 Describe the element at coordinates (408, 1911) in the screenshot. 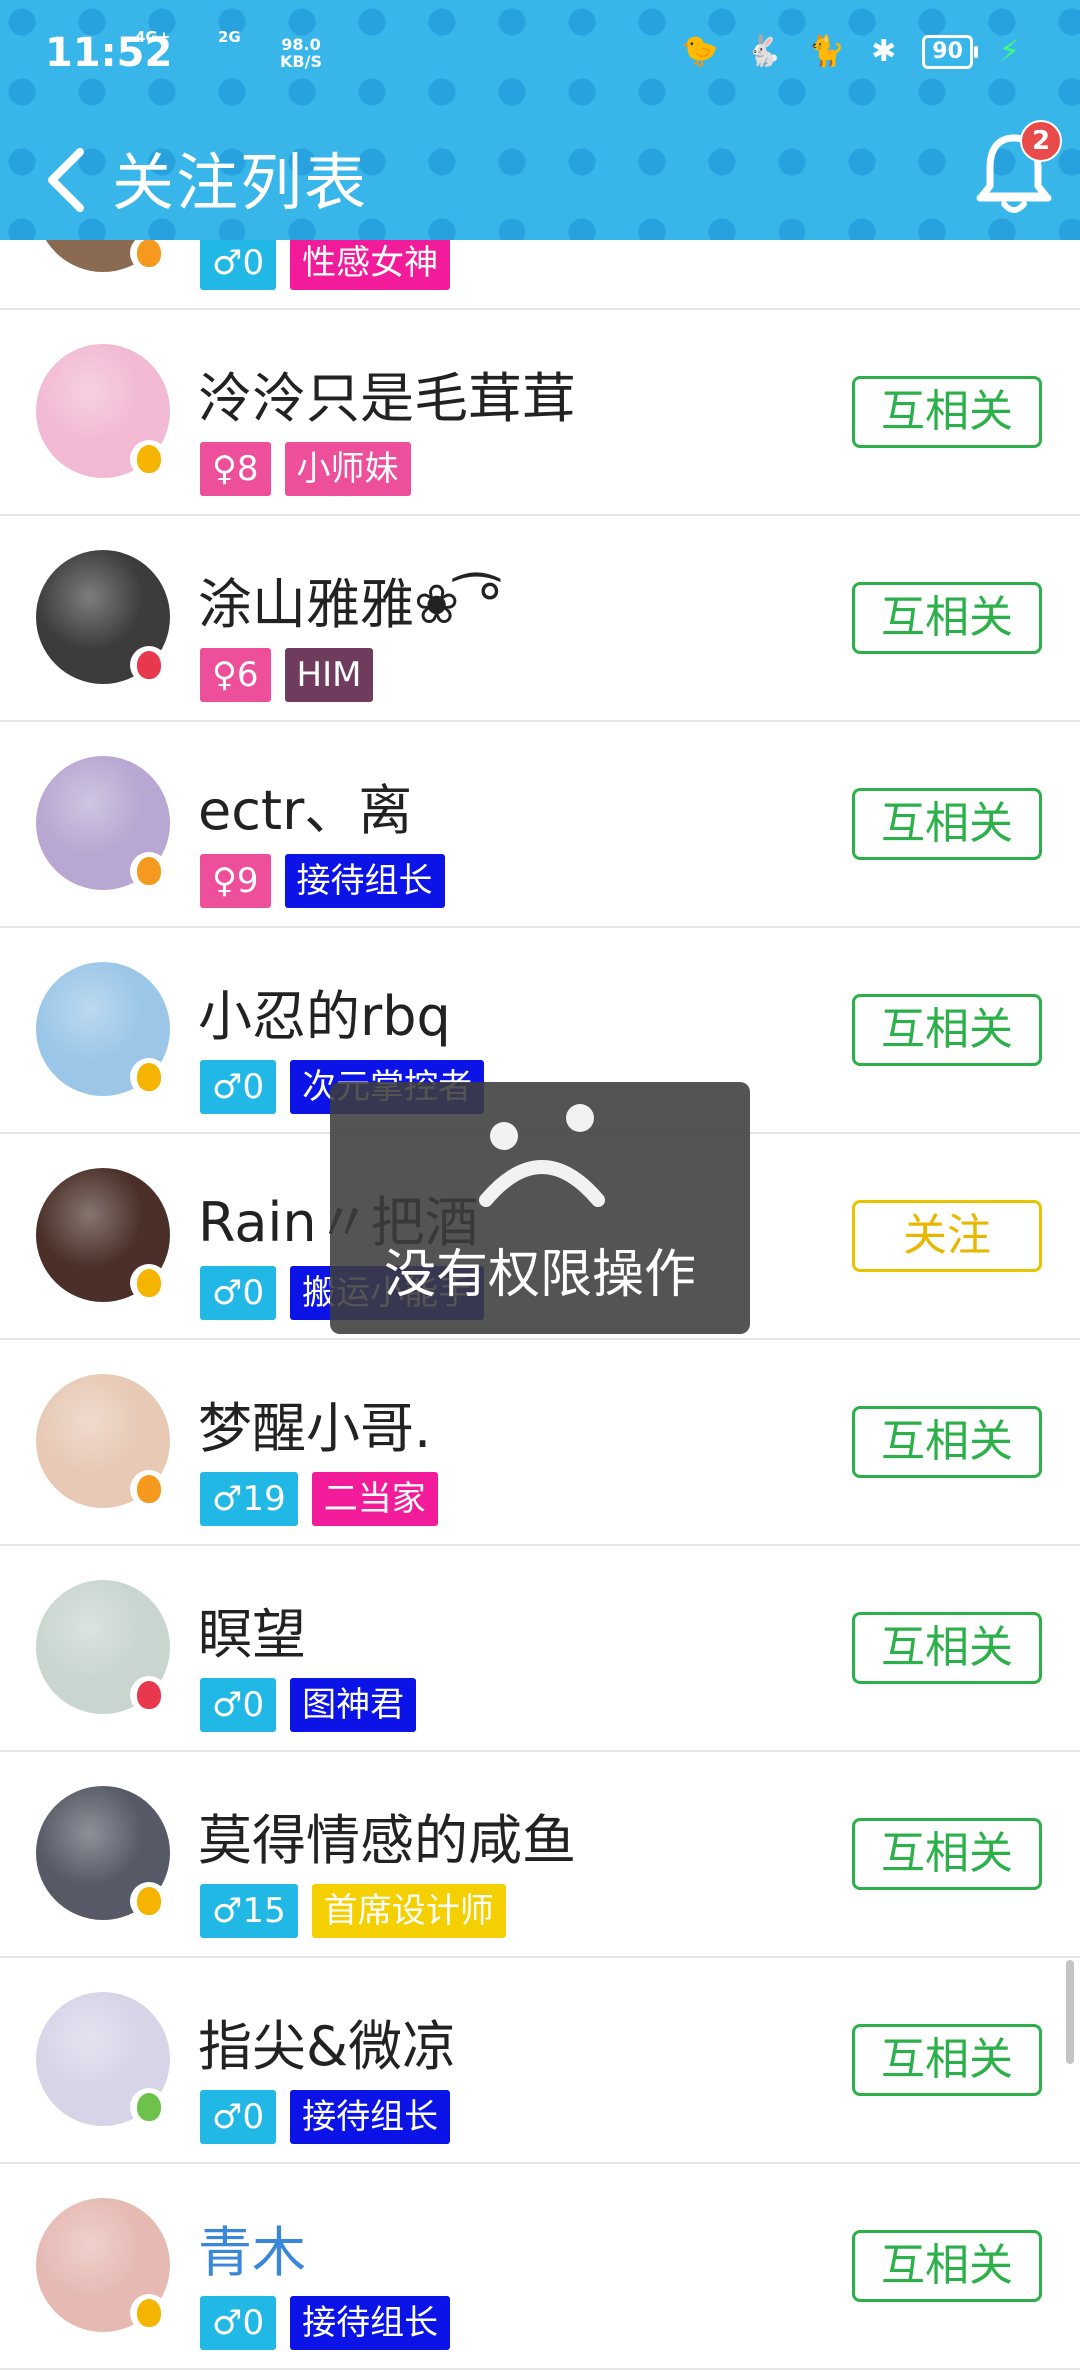

I see `title-badge: 首席设计师` at that location.